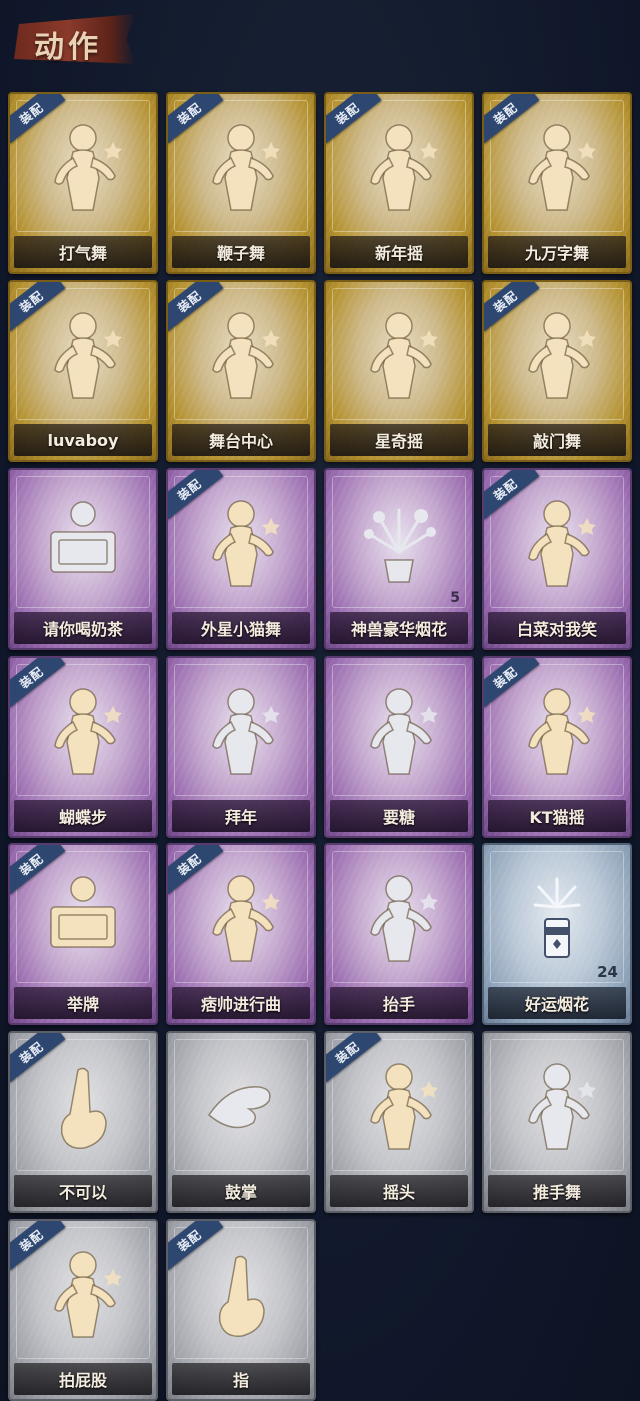 The height and width of the screenshot is (1401, 640). I want to click on card-label-bar: 请你喝奶茶, so click(83, 628).